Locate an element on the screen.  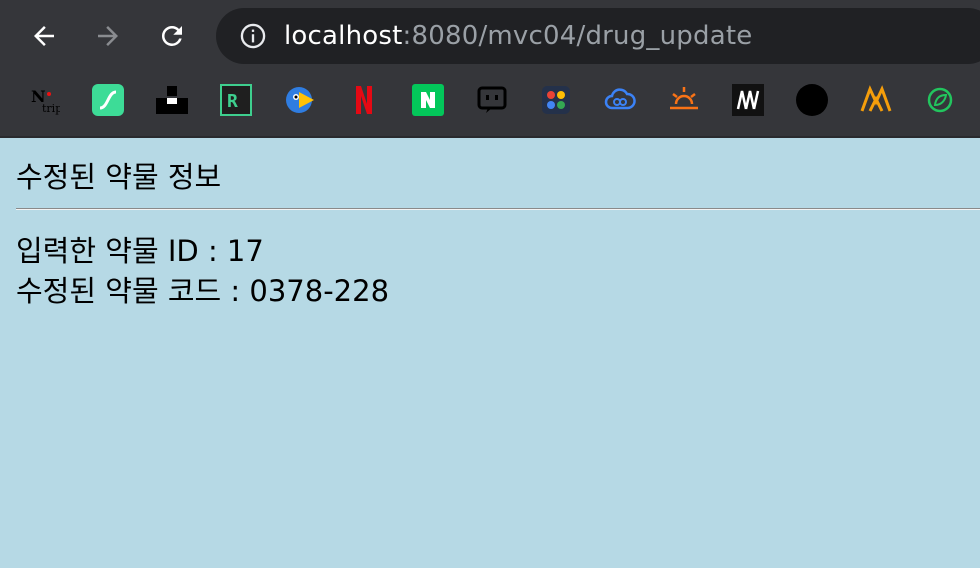
bookmarks-bar: Ntrip R is located at coordinates (490, 105).